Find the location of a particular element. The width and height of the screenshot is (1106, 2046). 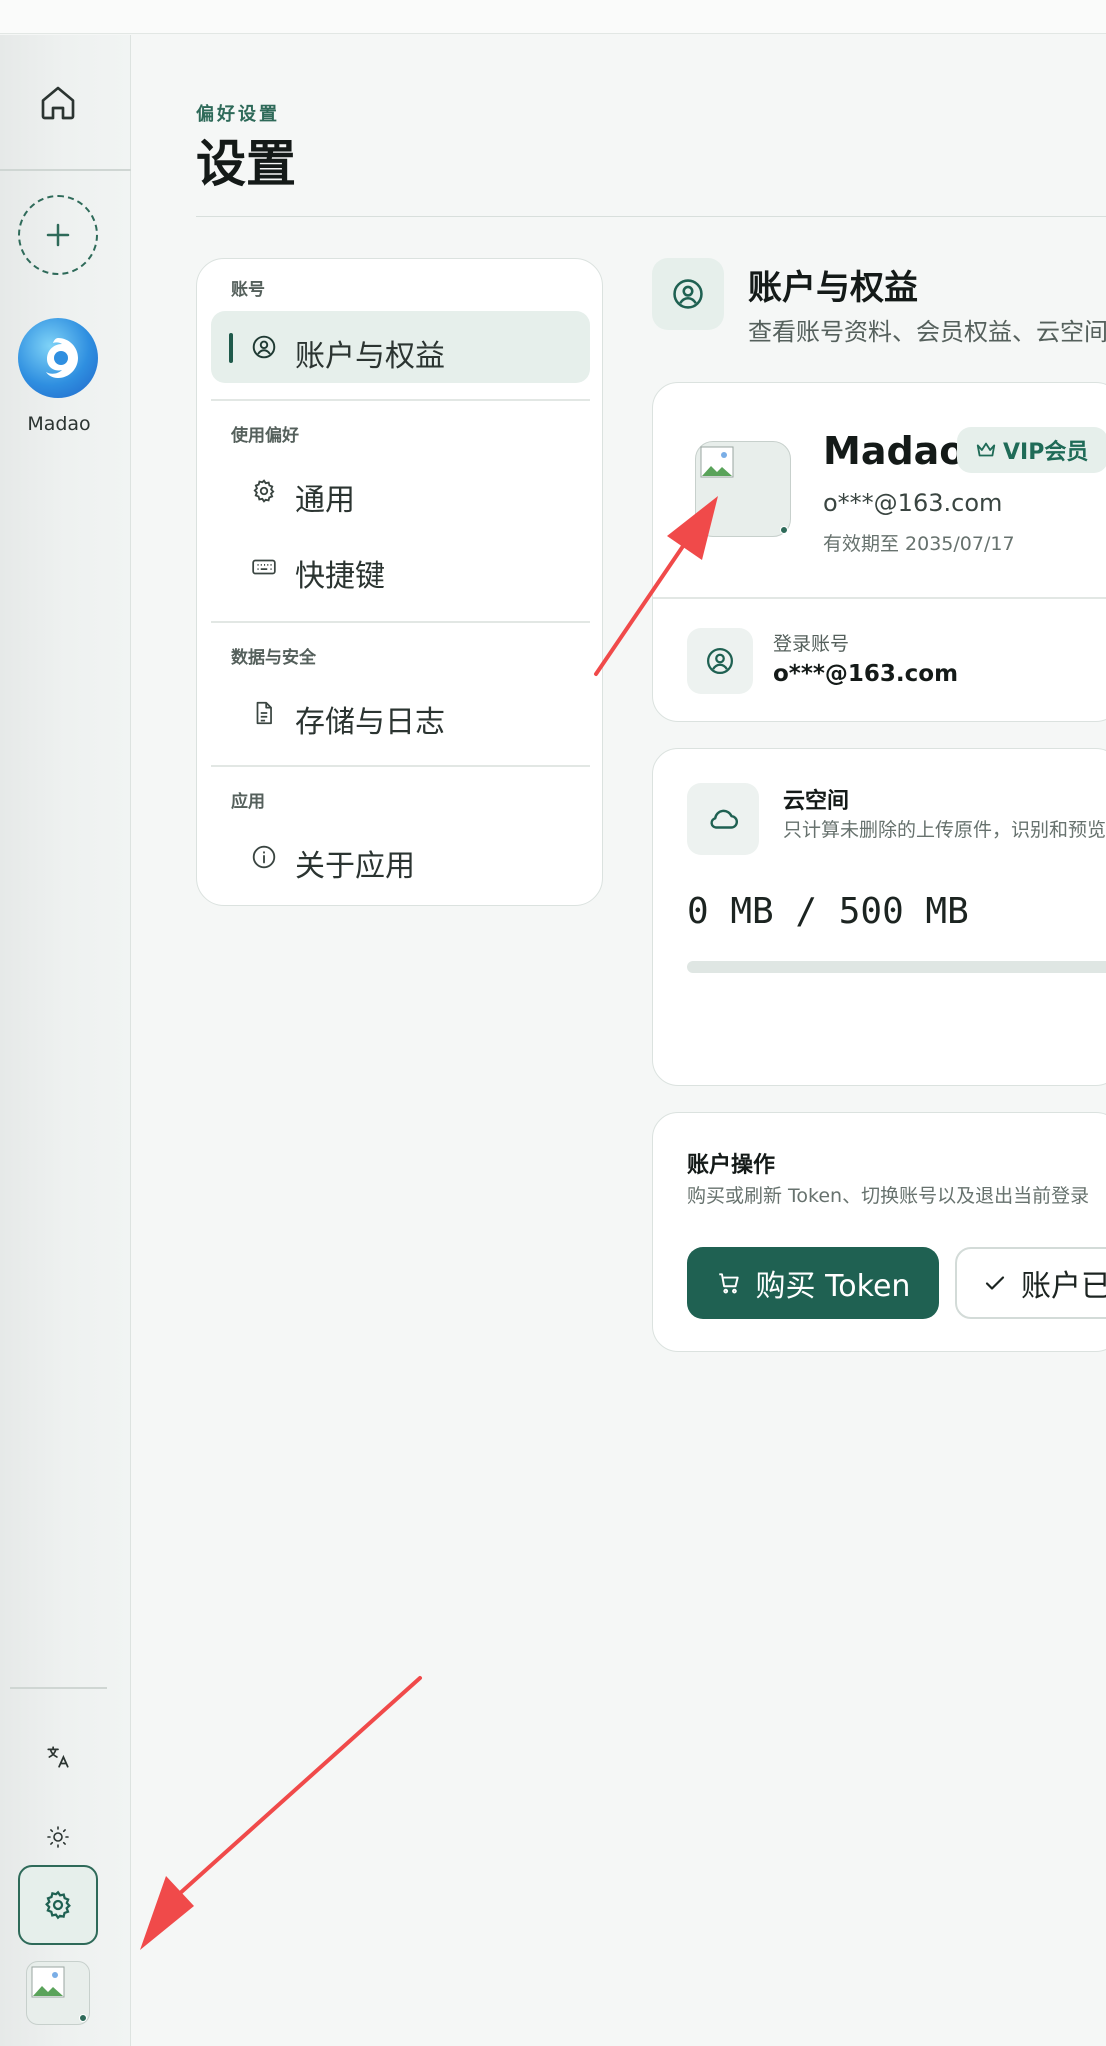

settings-nav: 账号 账户与权益 使用偏好 通用 快捷键 数据与安全 存储与日志 应用 关于应用 is located at coordinates (399, 582).